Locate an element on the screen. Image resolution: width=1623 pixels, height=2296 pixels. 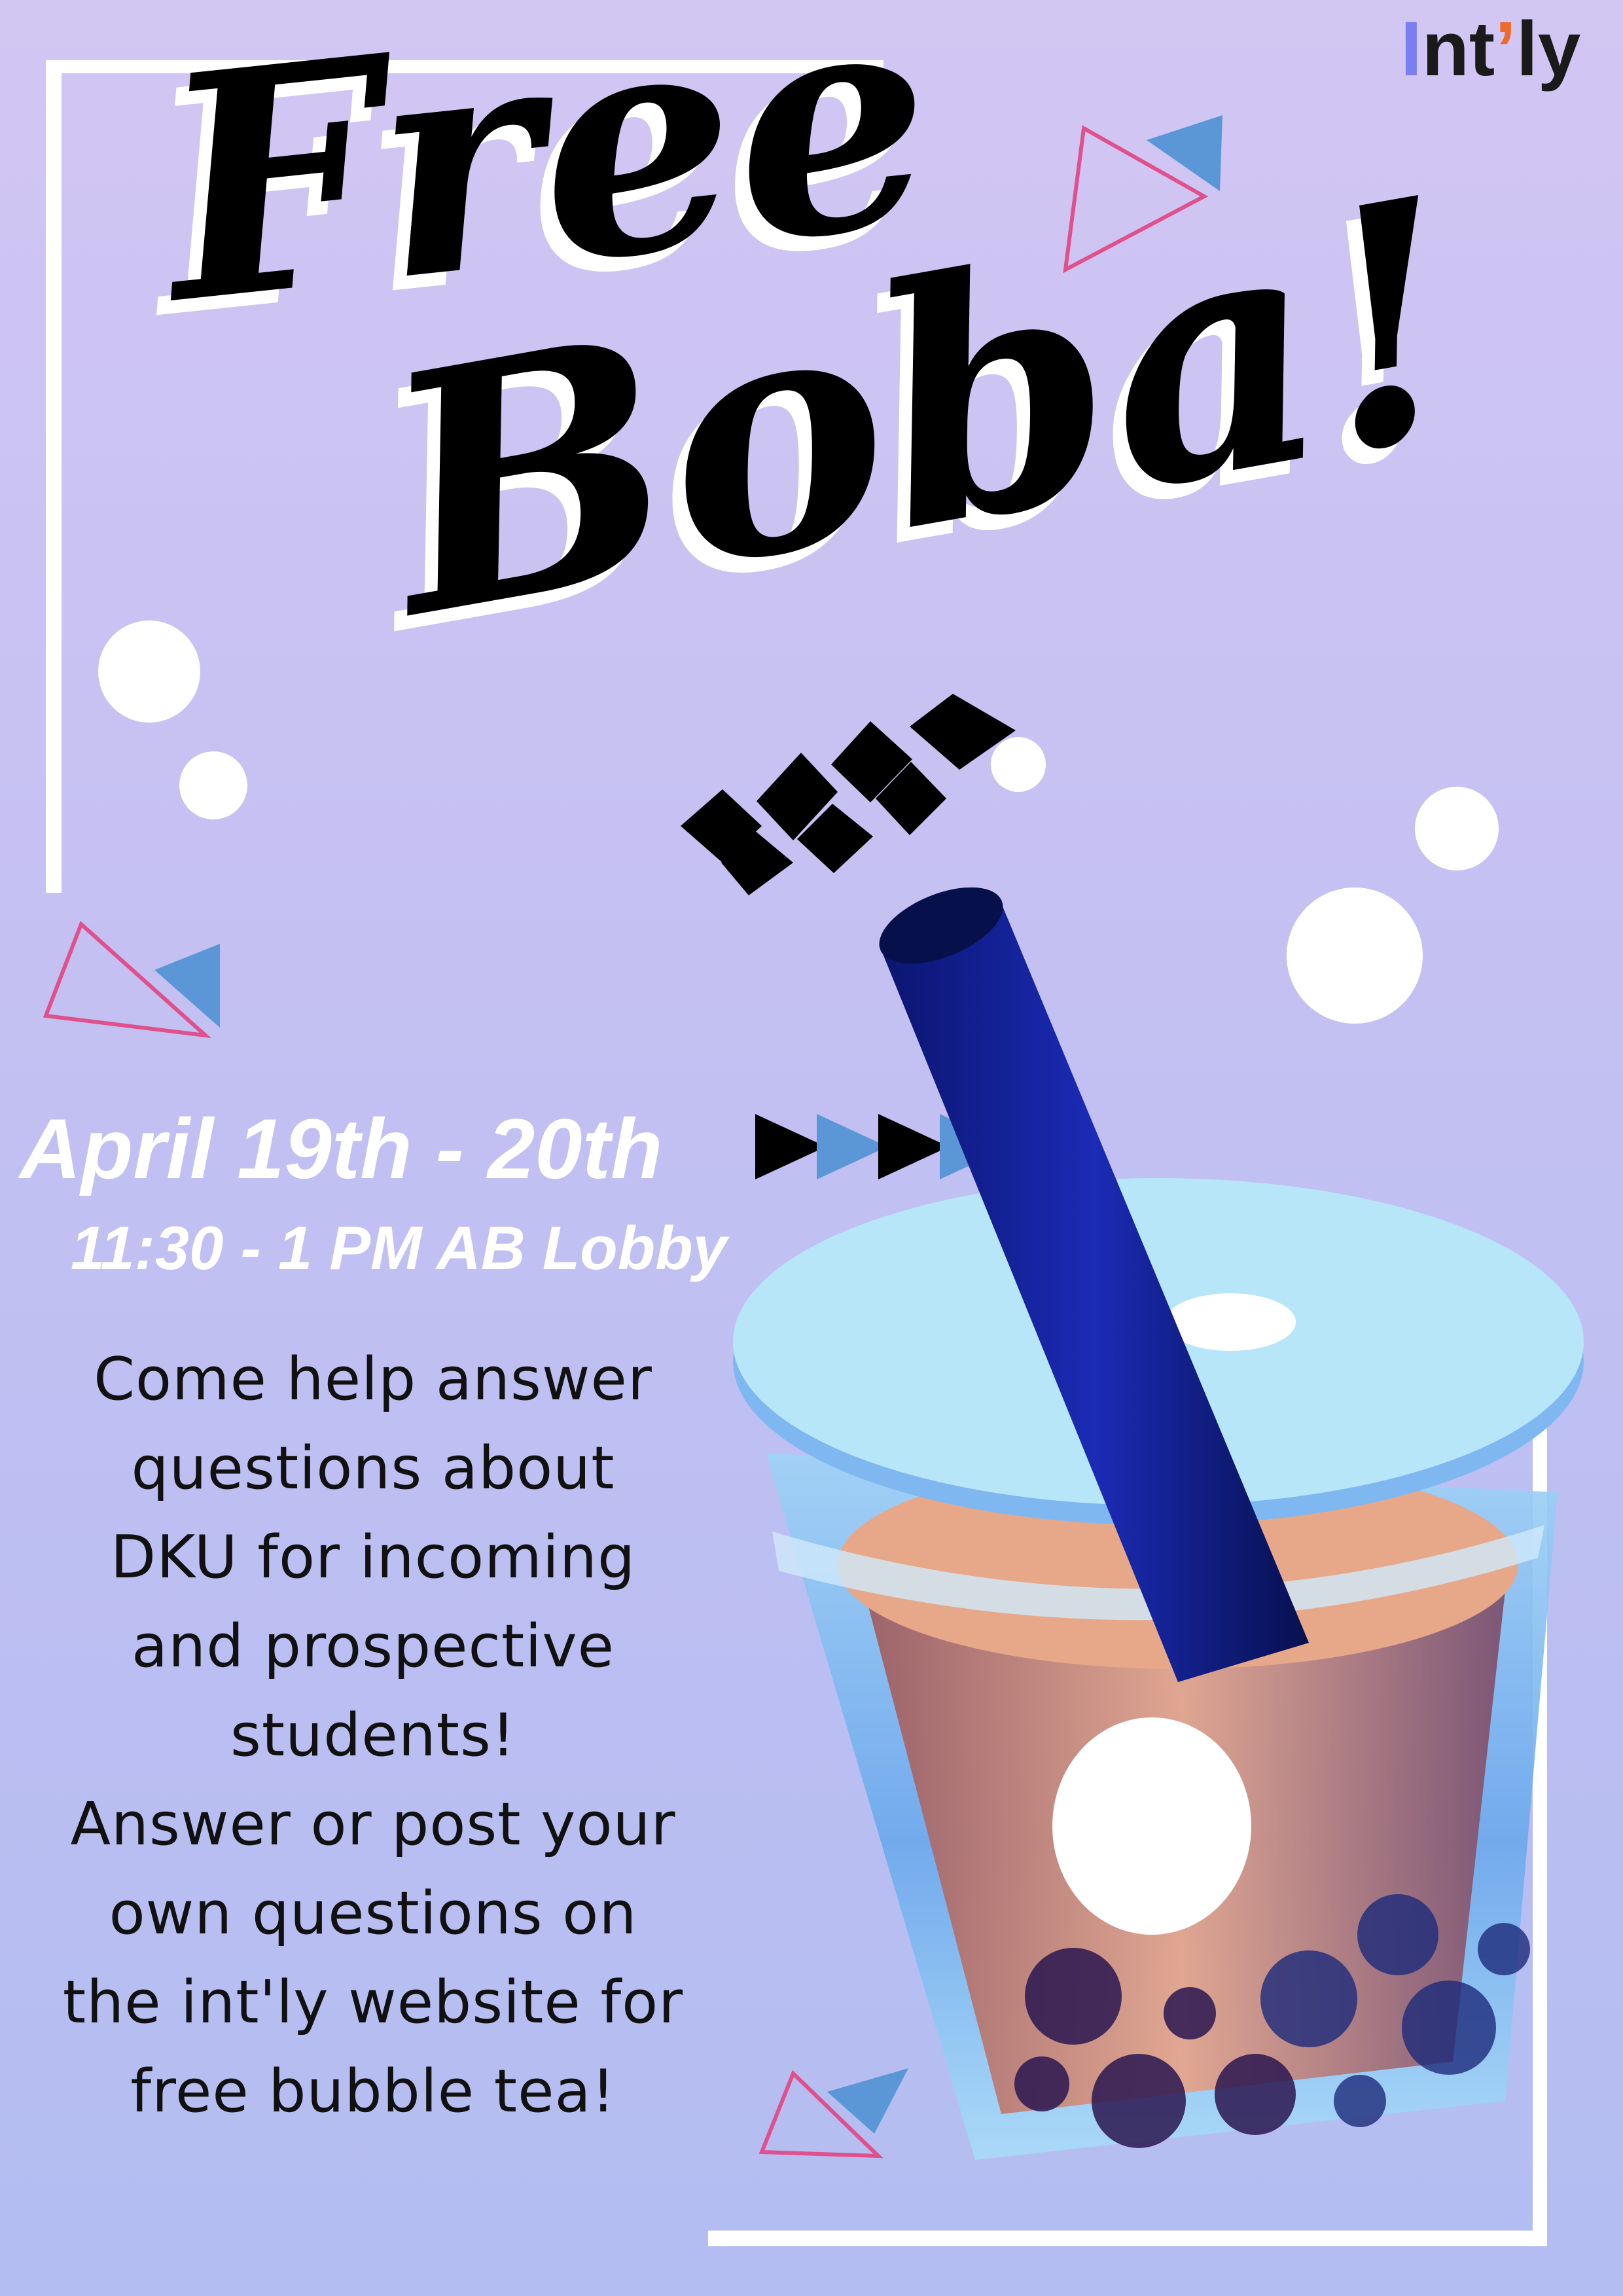
description-line: students! is located at coordinates (373, 1735).